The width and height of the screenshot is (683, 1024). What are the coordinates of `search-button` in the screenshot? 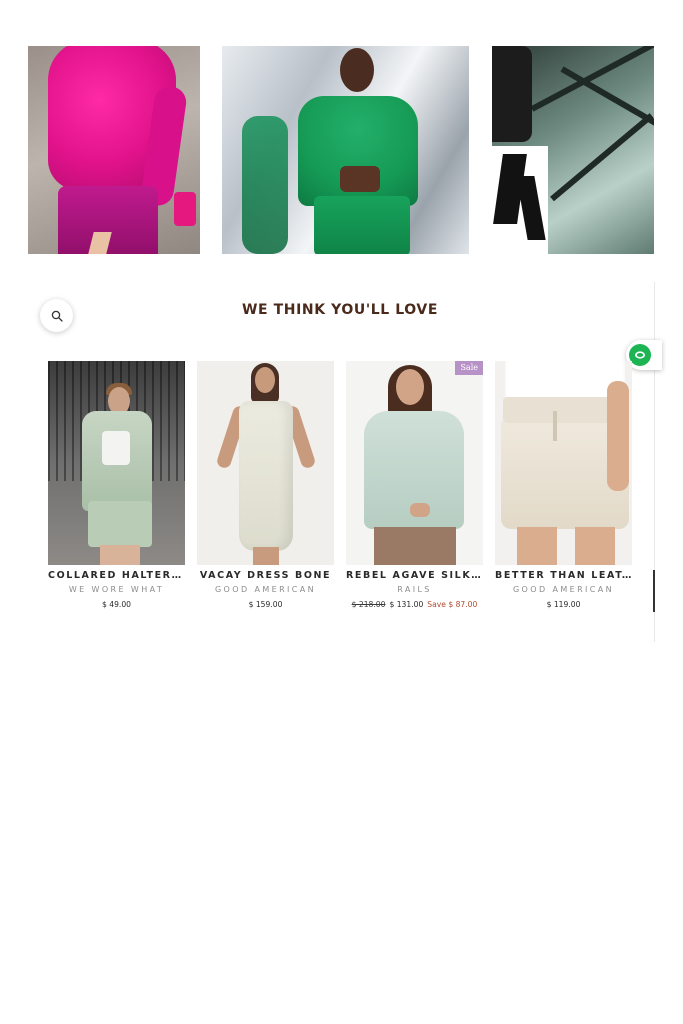 It's located at (56, 315).